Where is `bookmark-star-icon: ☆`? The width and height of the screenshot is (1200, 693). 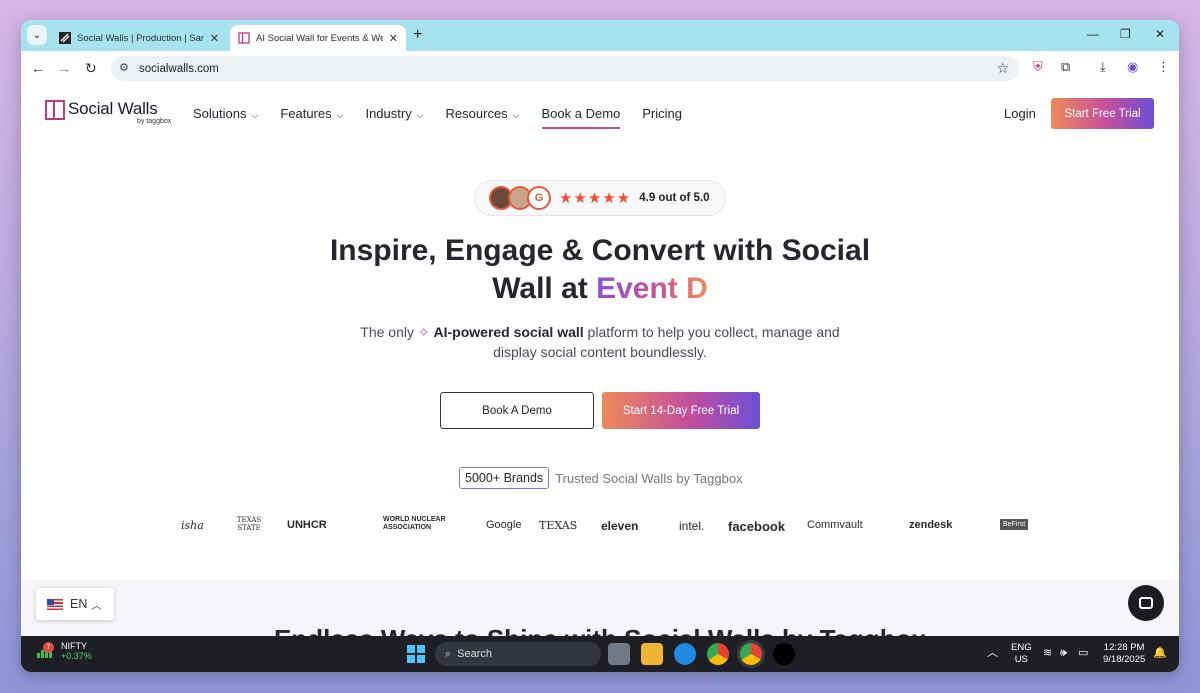 bookmark-star-icon: ☆ is located at coordinates (1002, 68).